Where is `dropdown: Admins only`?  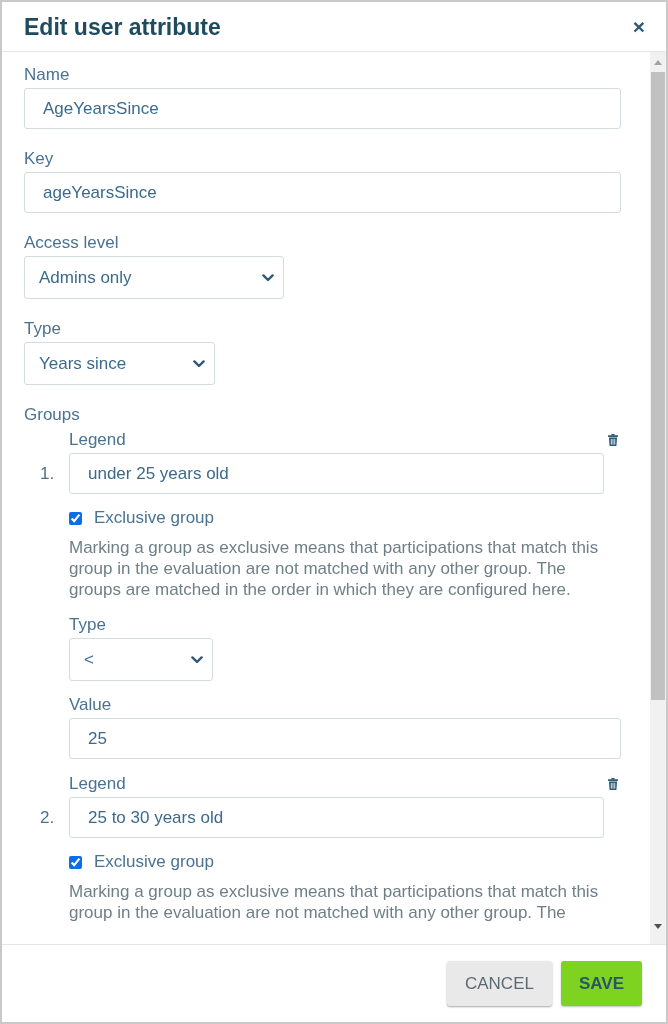 dropdown: Admins only is located at coordinates (154, 277).